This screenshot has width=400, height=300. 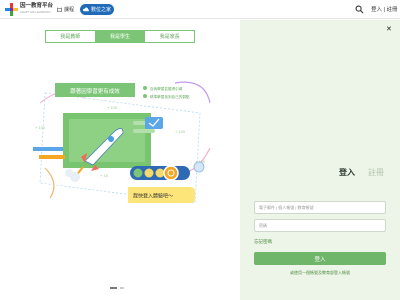 What do you see at coordinates (320, 258) in the screenshot?
I see `login-button: 登入` at bounding box center [320, 258].